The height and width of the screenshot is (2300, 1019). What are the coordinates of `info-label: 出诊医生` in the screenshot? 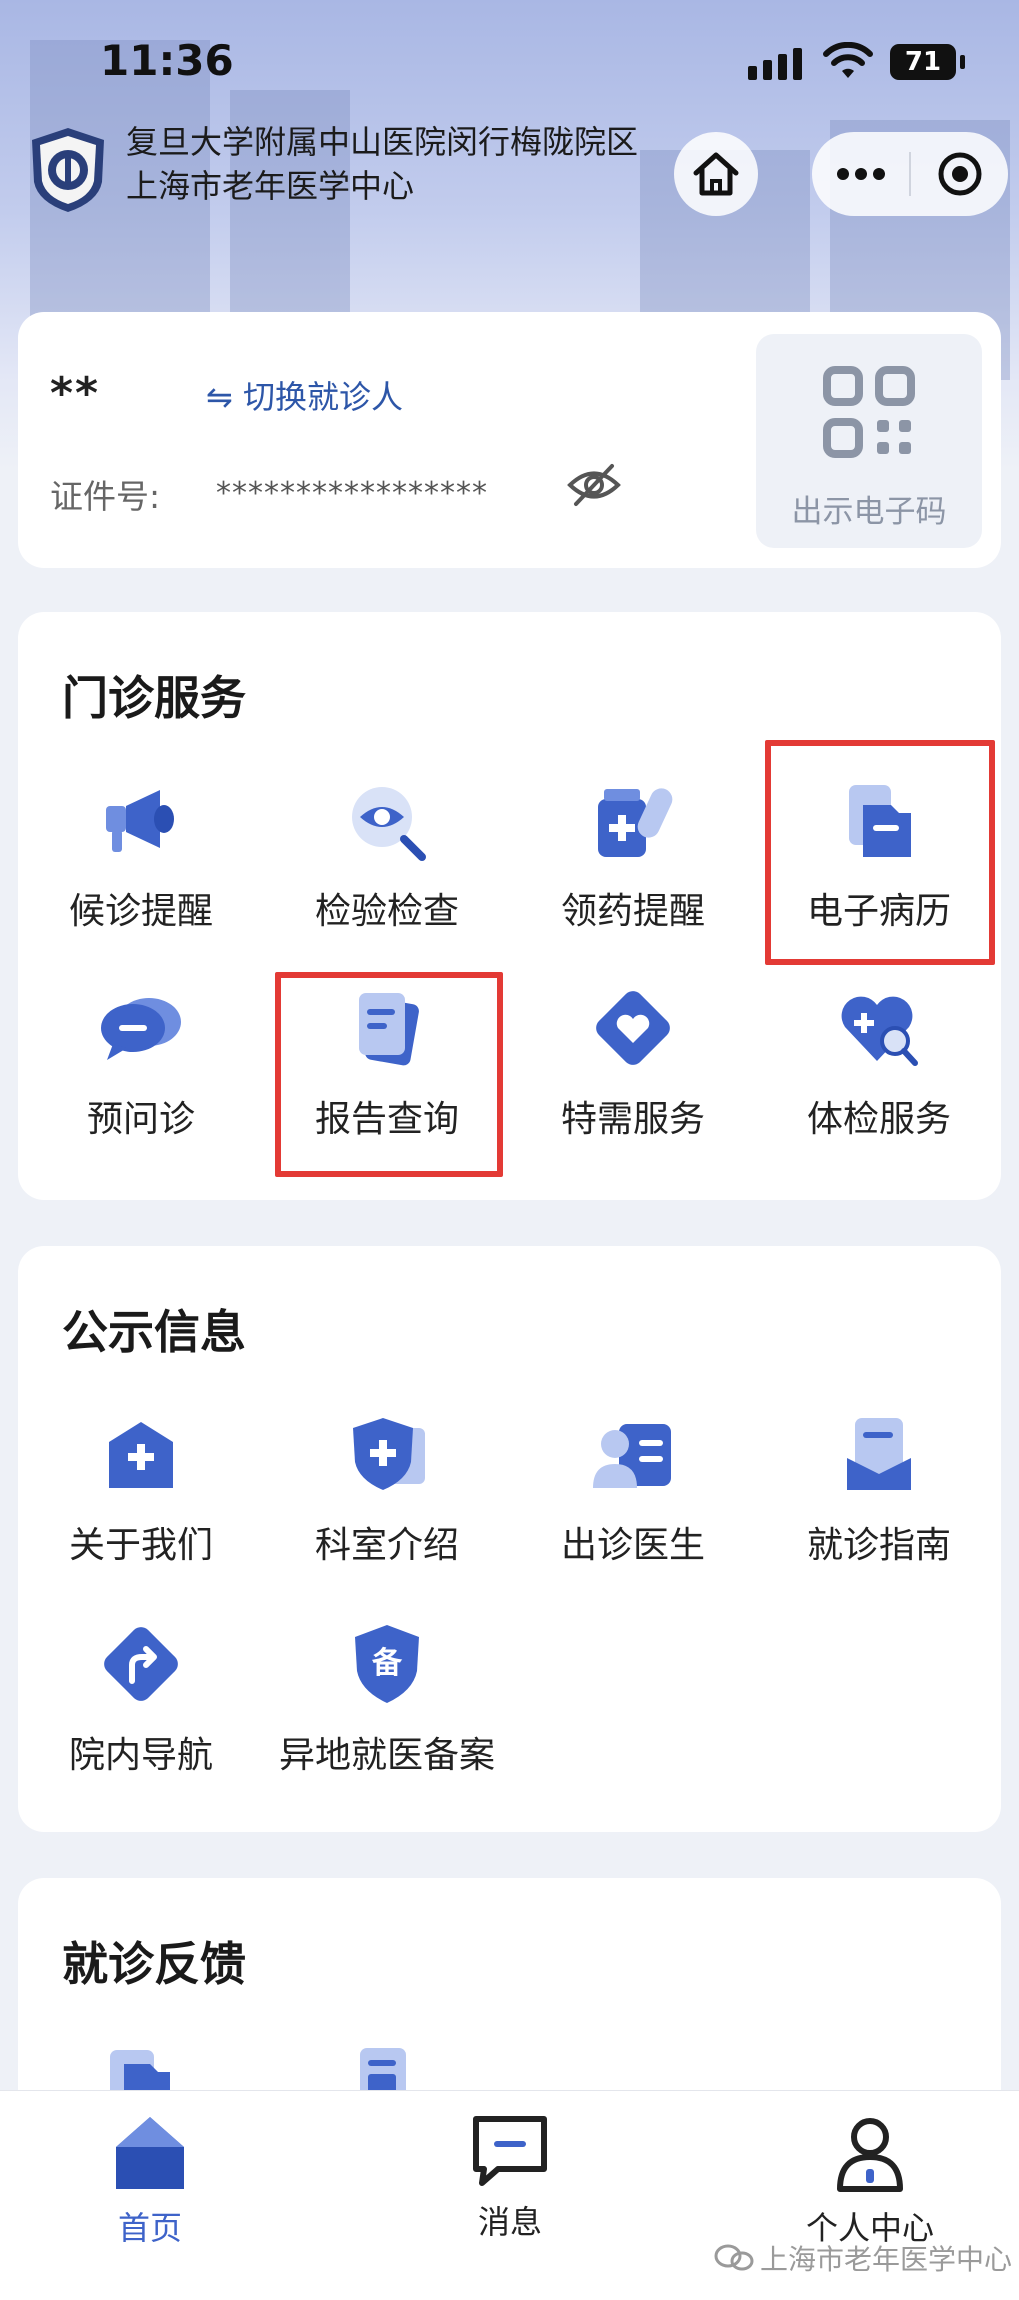 It's located at (632, 1545).